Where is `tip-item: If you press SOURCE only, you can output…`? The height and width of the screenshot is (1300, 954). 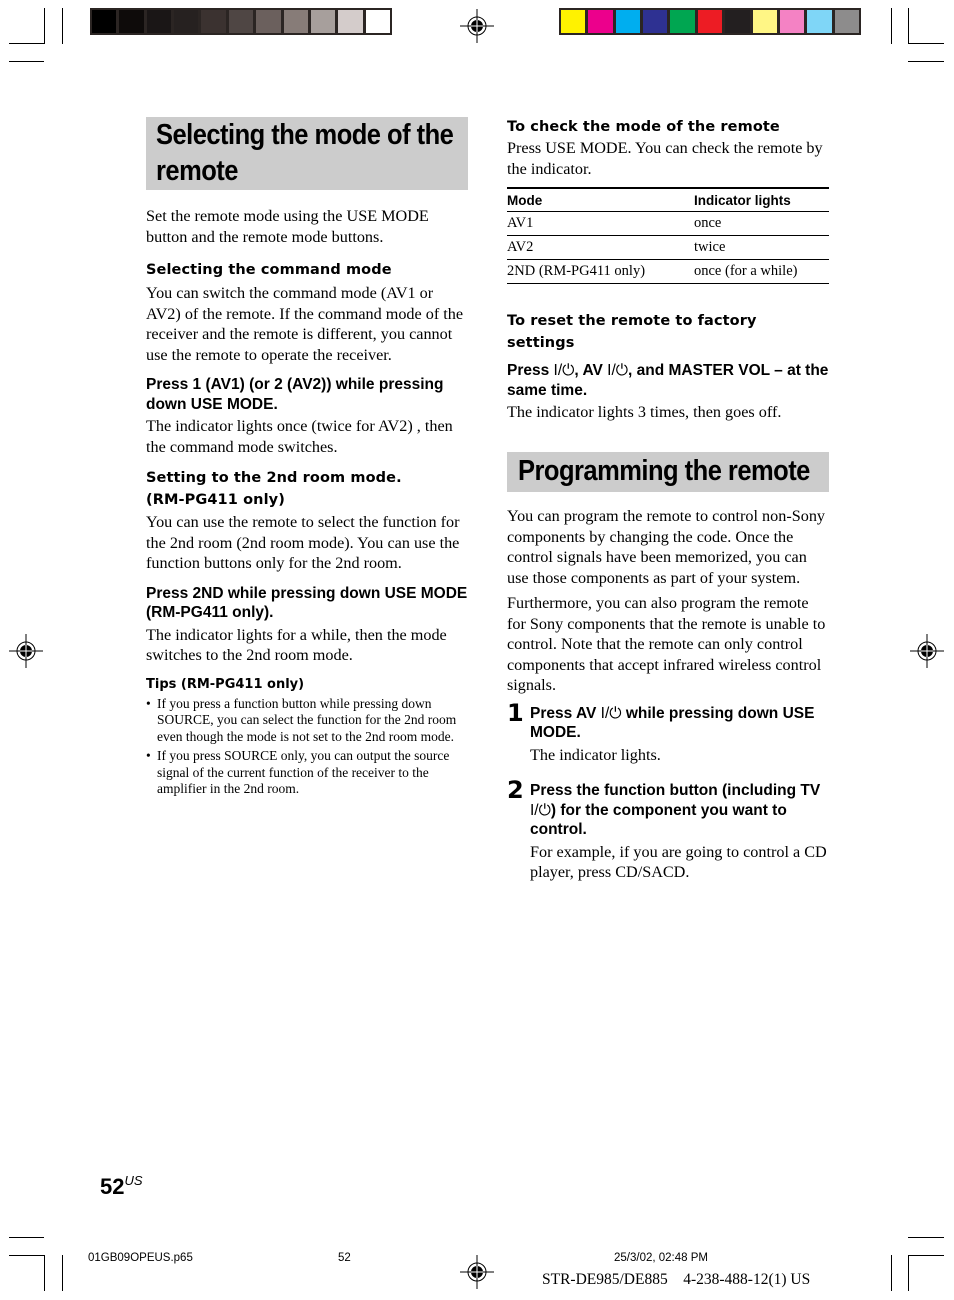
tip-item: If you press SOURCE only, you can output… is located at coordinates (308, 773).